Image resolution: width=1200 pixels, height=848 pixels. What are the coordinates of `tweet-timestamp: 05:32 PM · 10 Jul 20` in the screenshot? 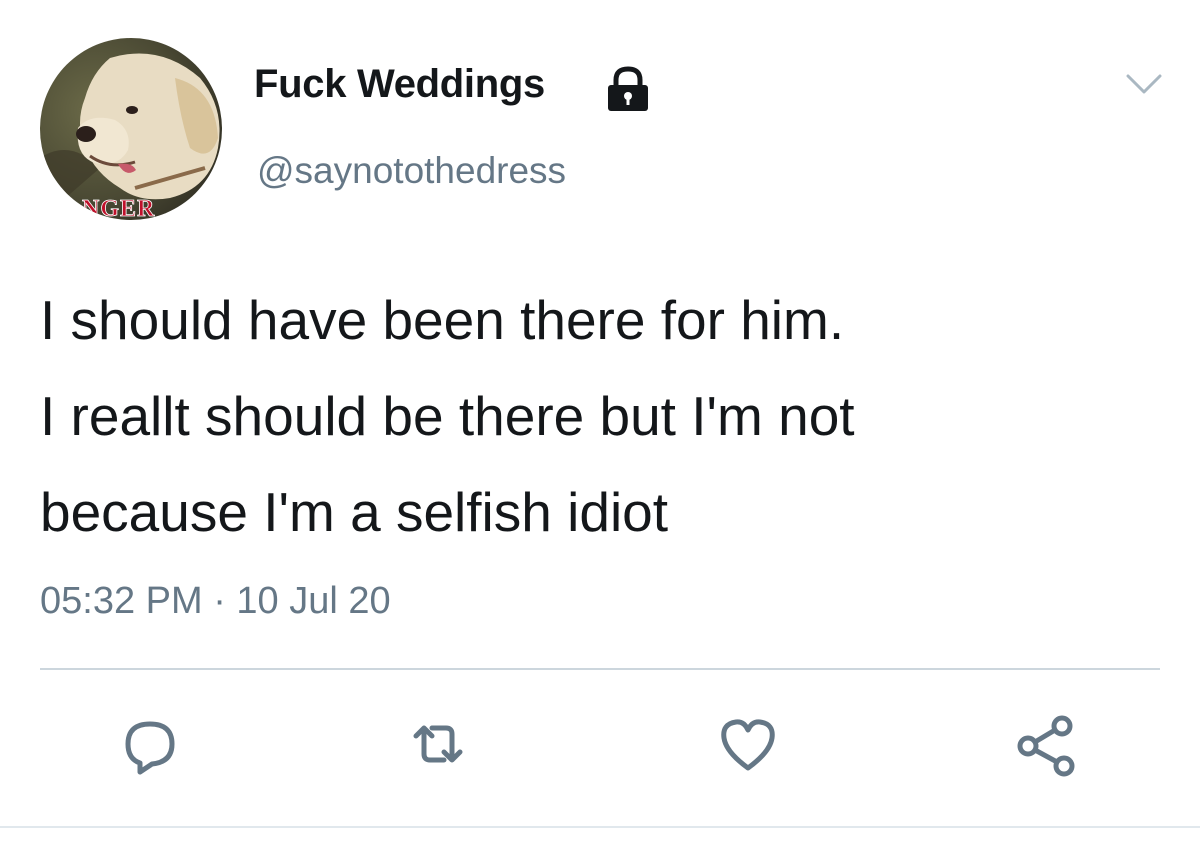 It's located at (215, 601).